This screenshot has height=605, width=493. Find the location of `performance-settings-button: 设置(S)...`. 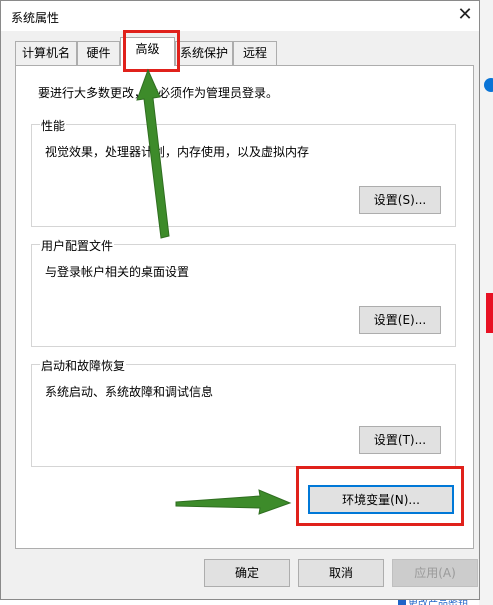

performance-settings-button: 设置(S)... is located at coordinates (400, 200).